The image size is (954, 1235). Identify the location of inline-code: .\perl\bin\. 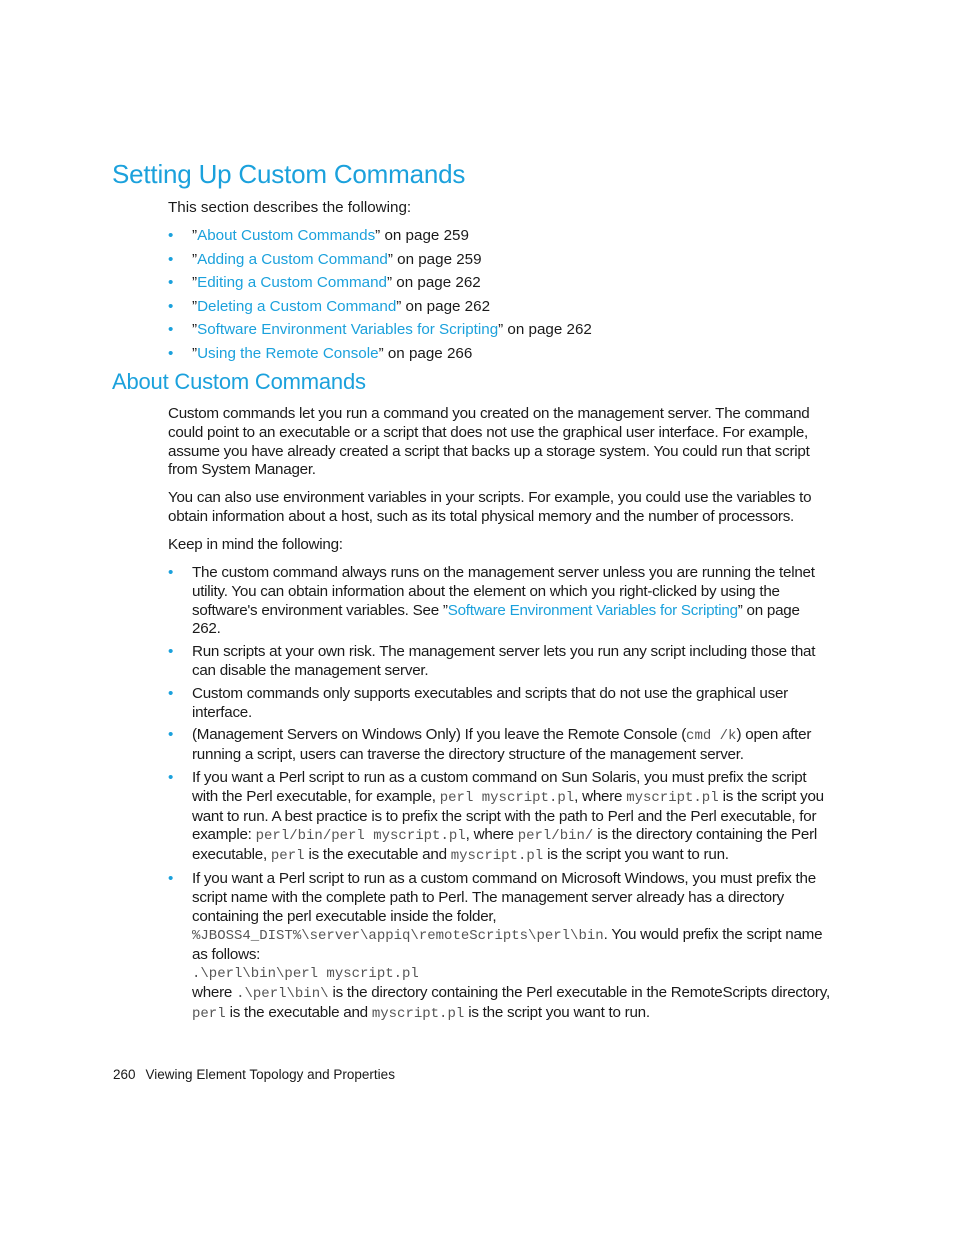
(282, 993).